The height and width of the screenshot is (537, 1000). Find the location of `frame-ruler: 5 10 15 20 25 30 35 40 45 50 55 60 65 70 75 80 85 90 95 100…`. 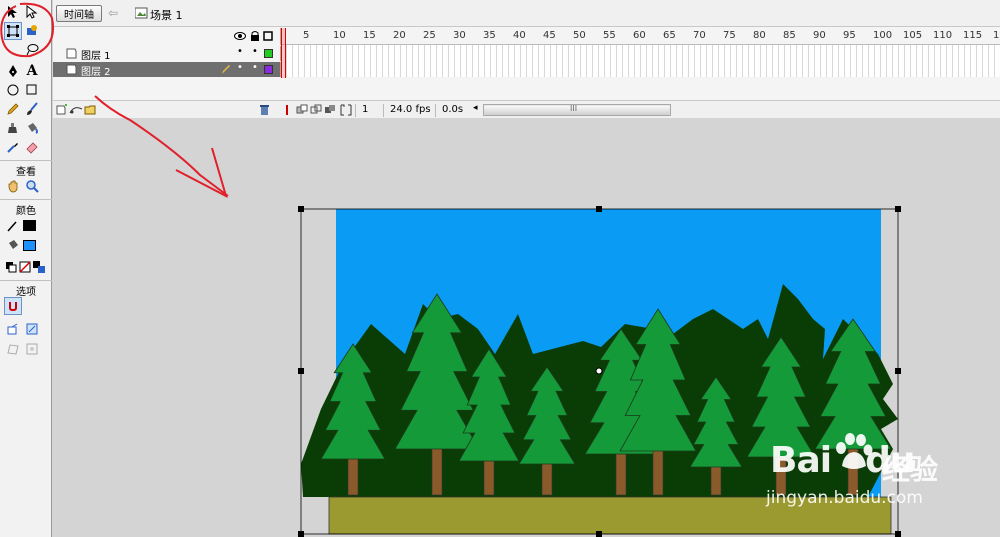

frame-ruler: 5 10 15 20 25 30 35 40 45 50 55 60 65 70 75 80 85 90 95 100… is located at coordinates (640, 36).